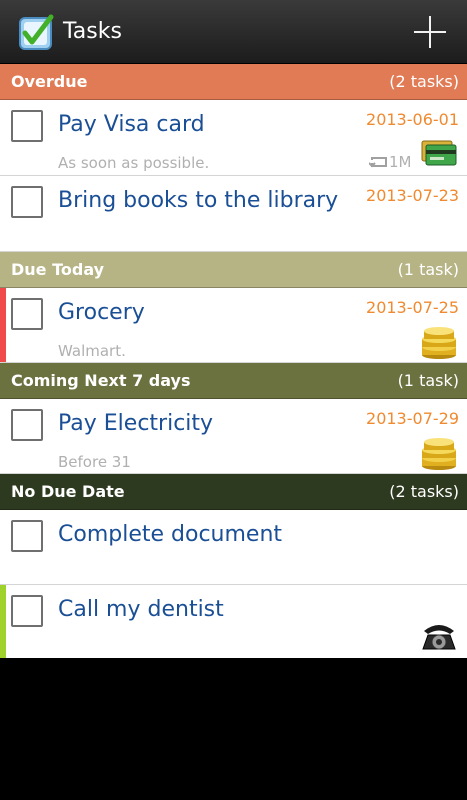 Image resolution: width=467 pixels, height=800 pixels. Describe the element at coordinates (412, 307) in the screenshot. I see `task-due-date: 2013-07-25` at that location.